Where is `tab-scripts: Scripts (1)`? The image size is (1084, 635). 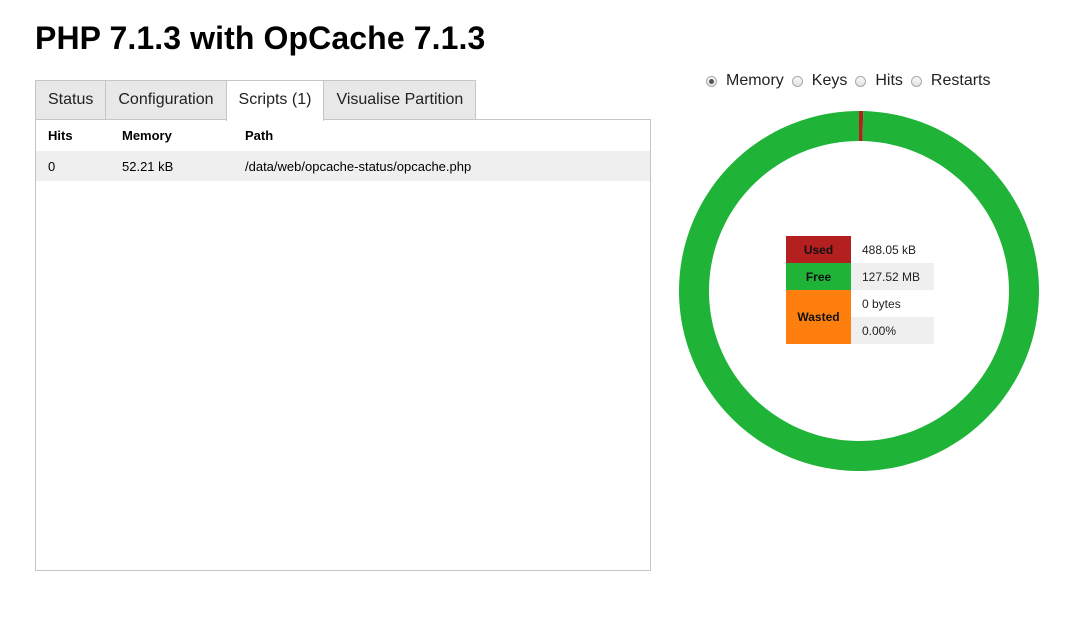
tab-scripts: Scripts (1) is located at coordinates (275, 100).